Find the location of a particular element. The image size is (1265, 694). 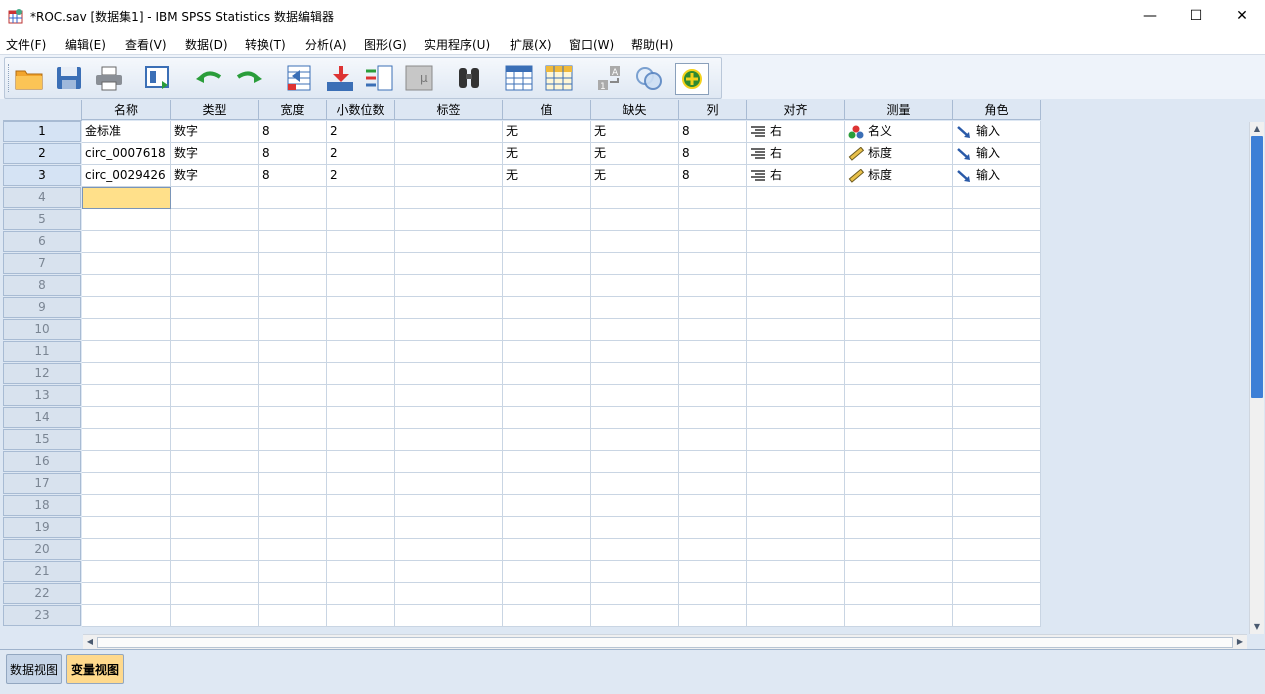

variables-icon is located at coordinates (379, 78).